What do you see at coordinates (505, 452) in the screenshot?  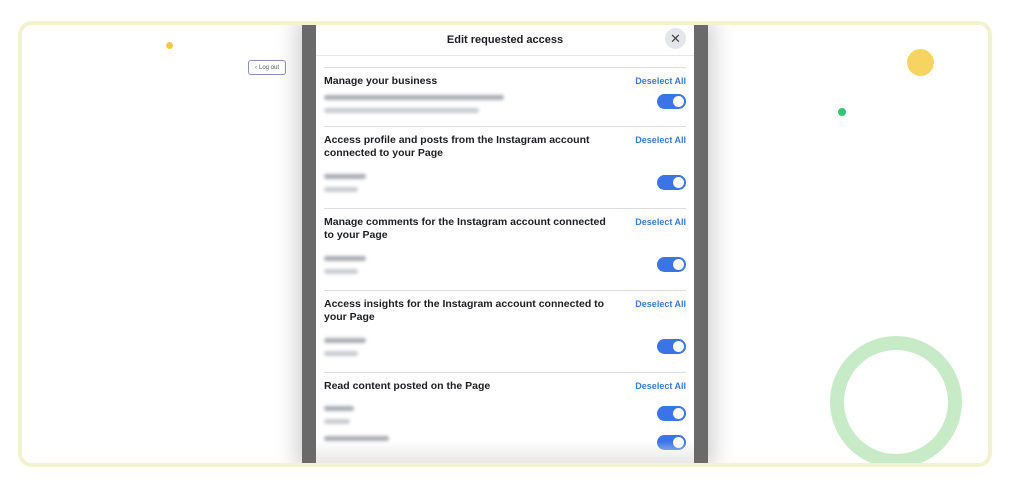 I see `scroll-fade` at bounding box center [505, 452].